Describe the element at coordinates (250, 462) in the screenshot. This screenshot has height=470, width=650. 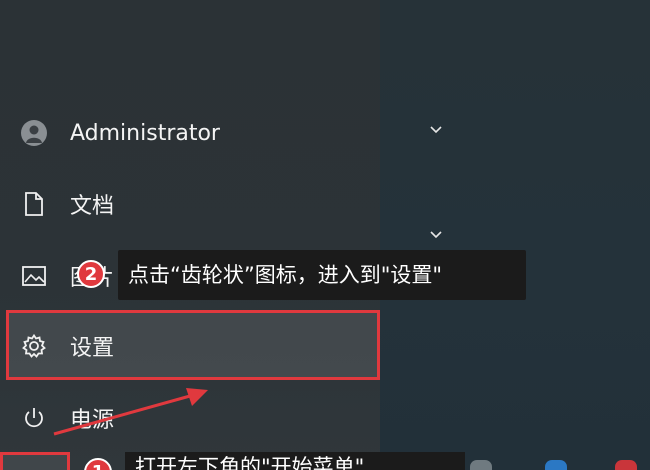
I see `annotation-text: 打开左下角的"开始菜单"` at that location.